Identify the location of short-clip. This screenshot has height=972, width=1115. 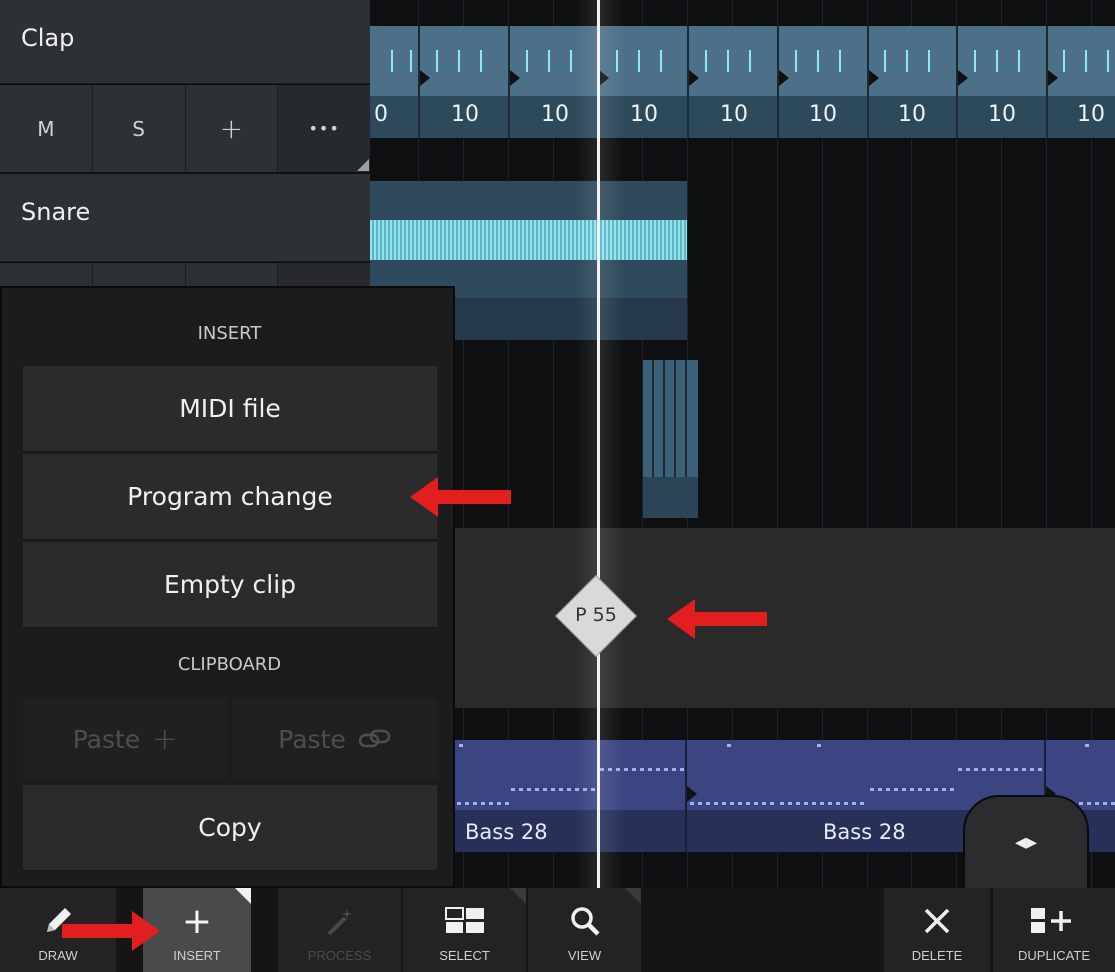
(670, 439).